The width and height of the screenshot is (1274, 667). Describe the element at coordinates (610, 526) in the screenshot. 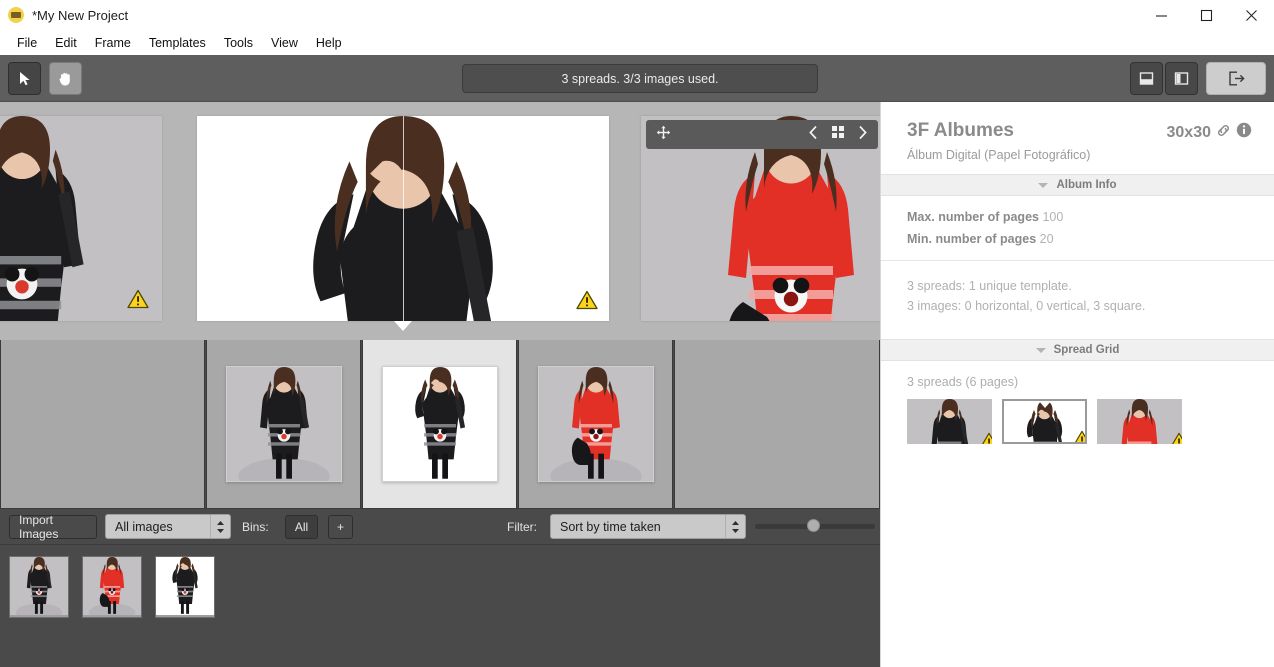

I see `sort-filter-value: Sort by time taken` at that location.